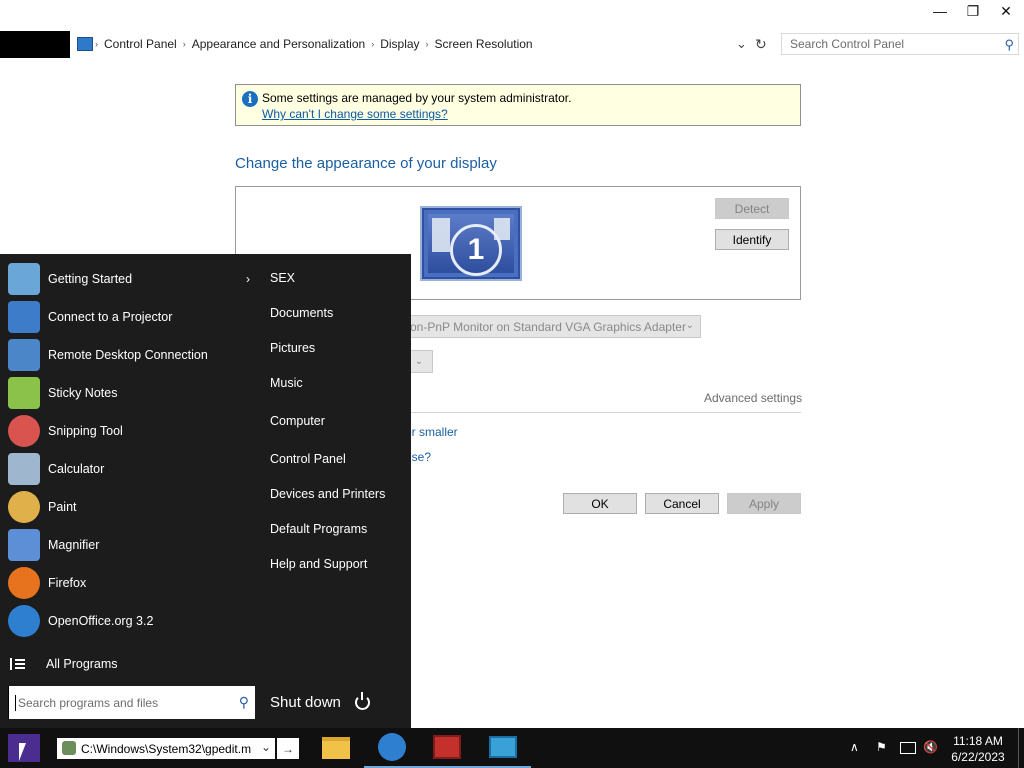  Describe the element at coordinates (110, 317) in the screenshot. I see `program-label: Connect to a Projector` at that location.